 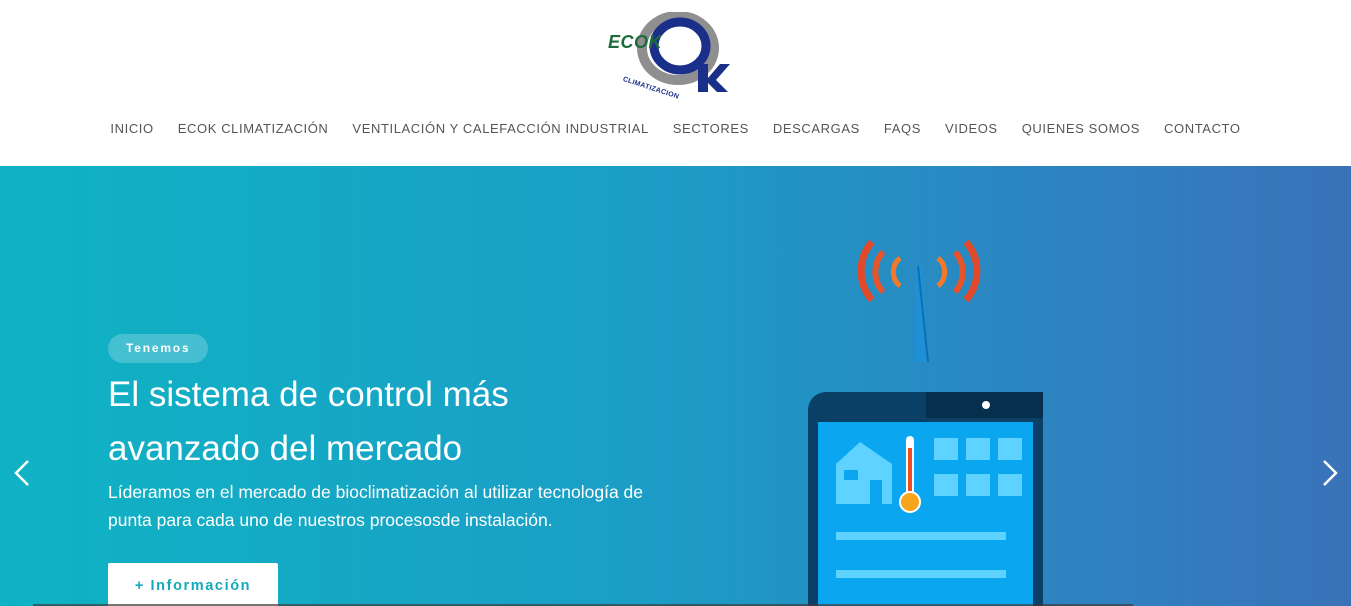 What do you see at coordinates (285, 448) in the screenshot?
I see `hero-headline-line2: avanzado del mercado` at bounding box center [285, 448].